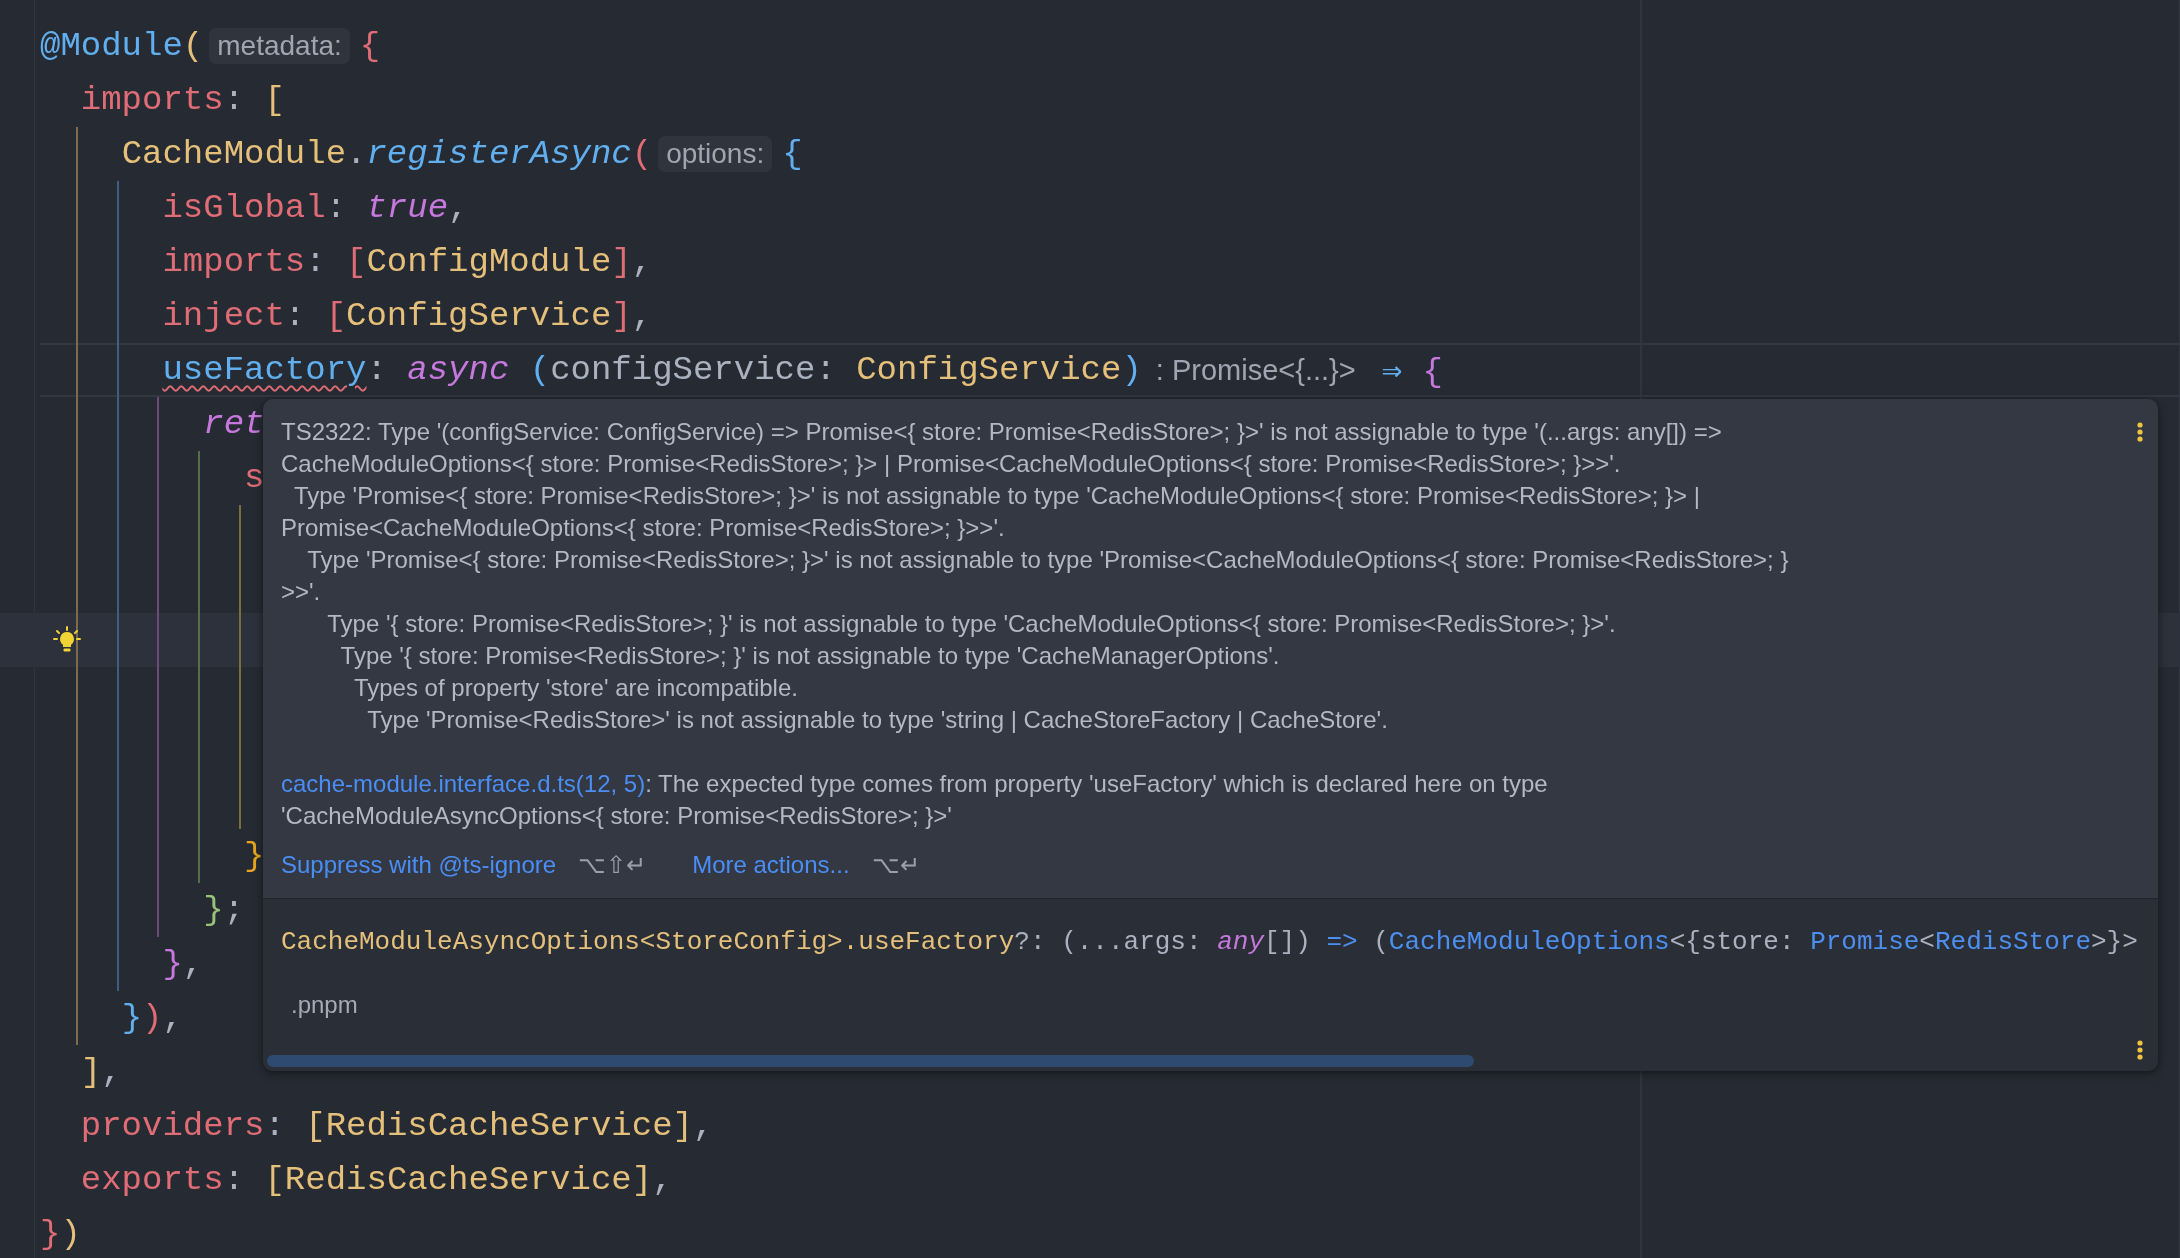  What do you see at coordinates (1048, 560) in the screenshot?
I see `error-text: Type 'Promise<{ store: Promise<RedisStore>; }>' is not assignable to type 'Promise<CacheModuleOptions<{ store: Promise<RedisStore>; }` at bounding box center [1048, 560].